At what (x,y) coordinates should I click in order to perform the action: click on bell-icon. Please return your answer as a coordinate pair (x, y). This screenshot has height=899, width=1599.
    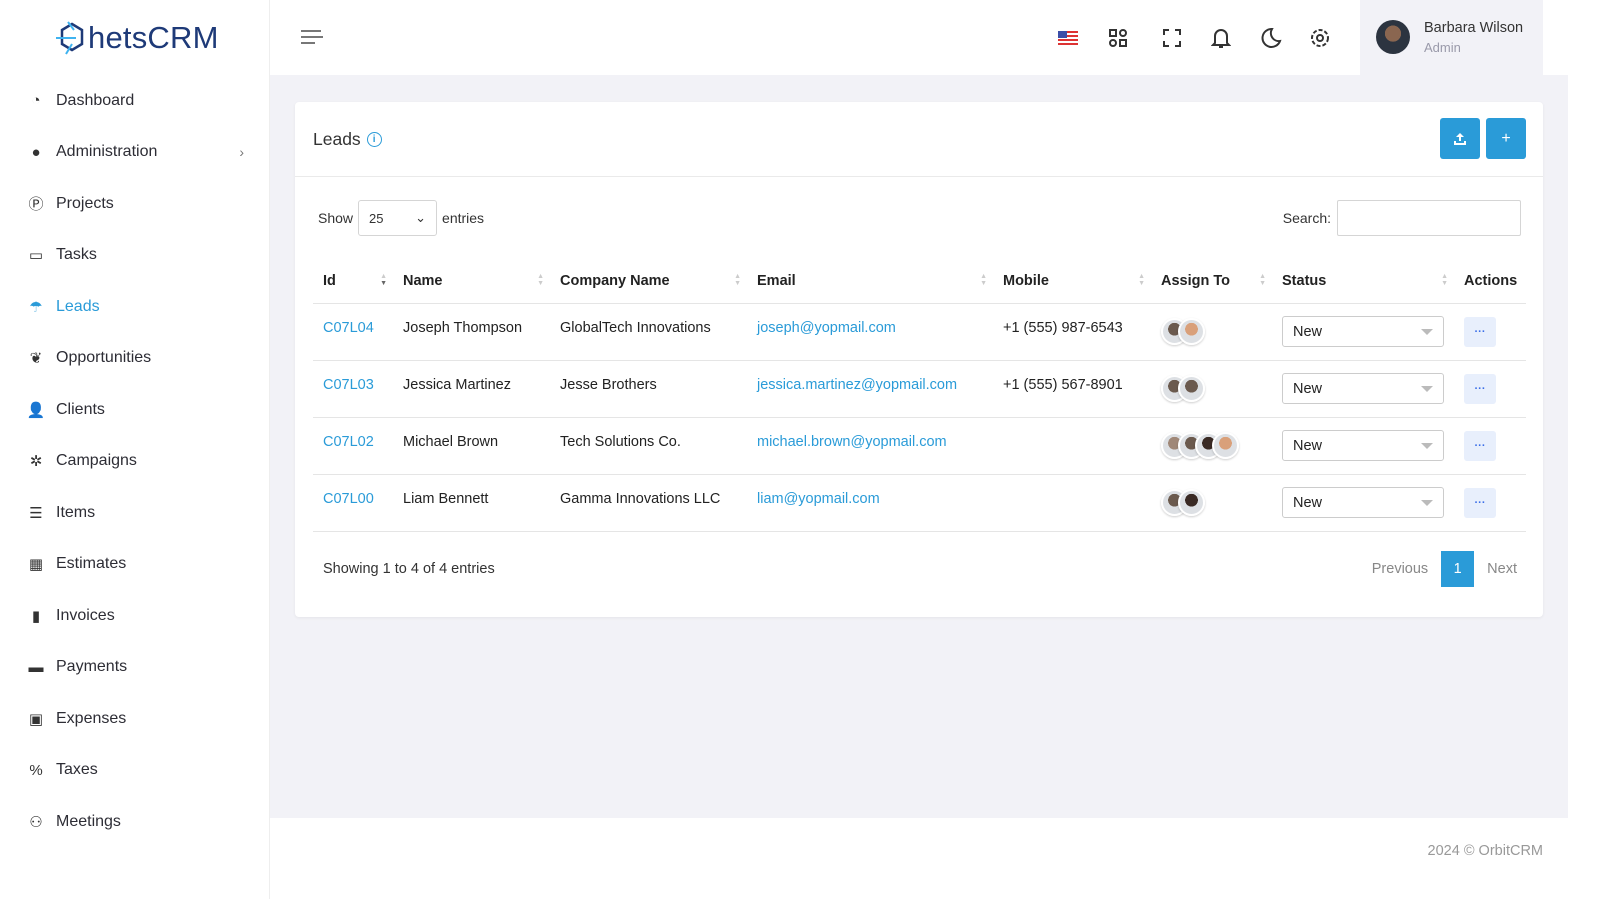
    Looking at the image, I should click on (1221, 38).